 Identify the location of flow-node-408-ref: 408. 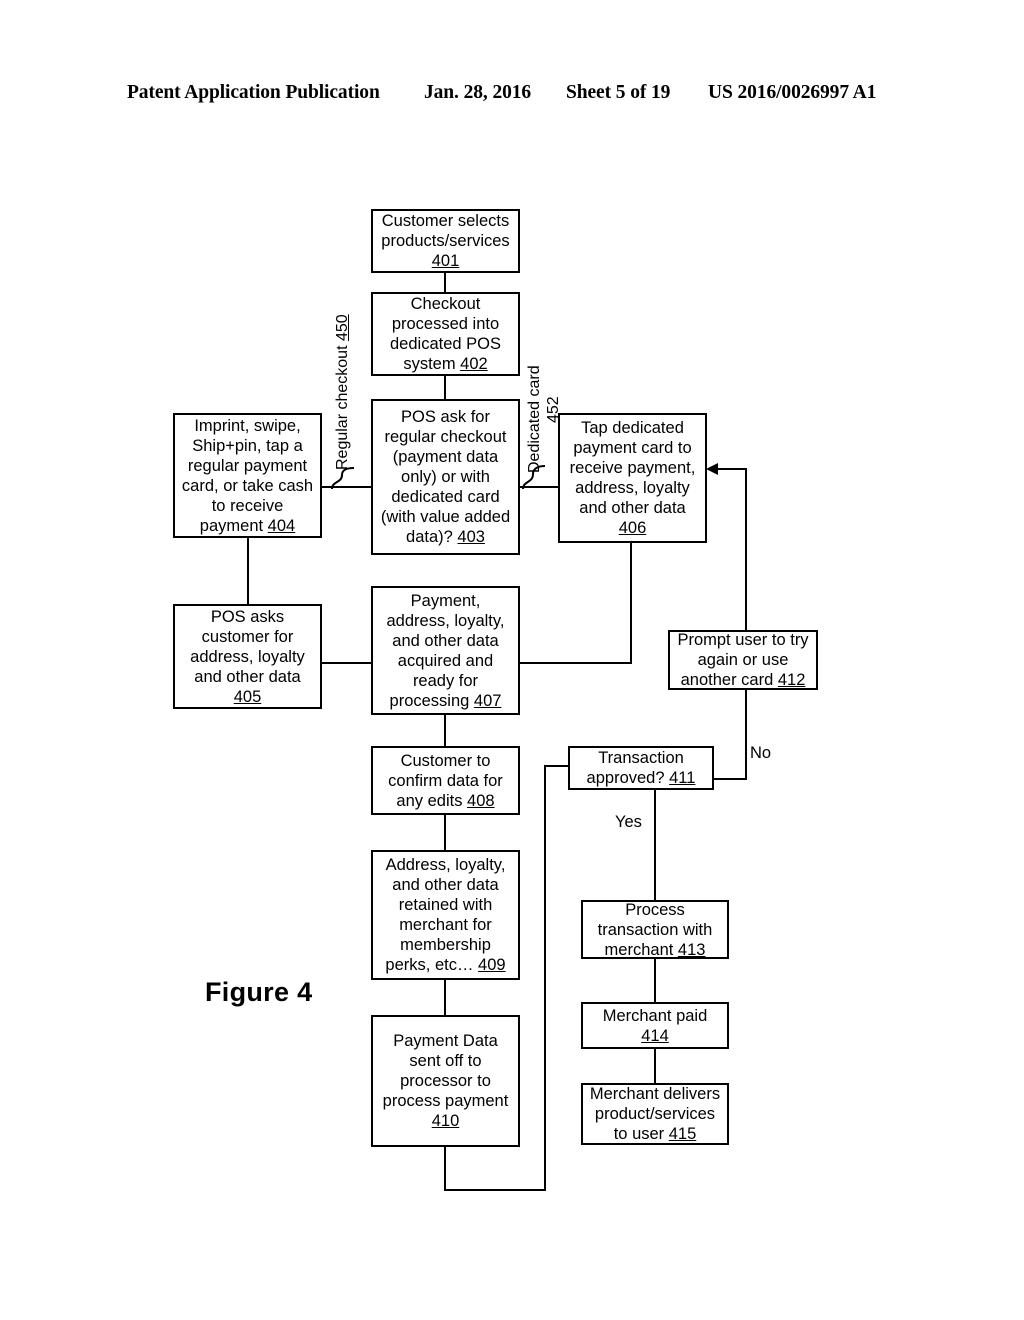
(481, 800).